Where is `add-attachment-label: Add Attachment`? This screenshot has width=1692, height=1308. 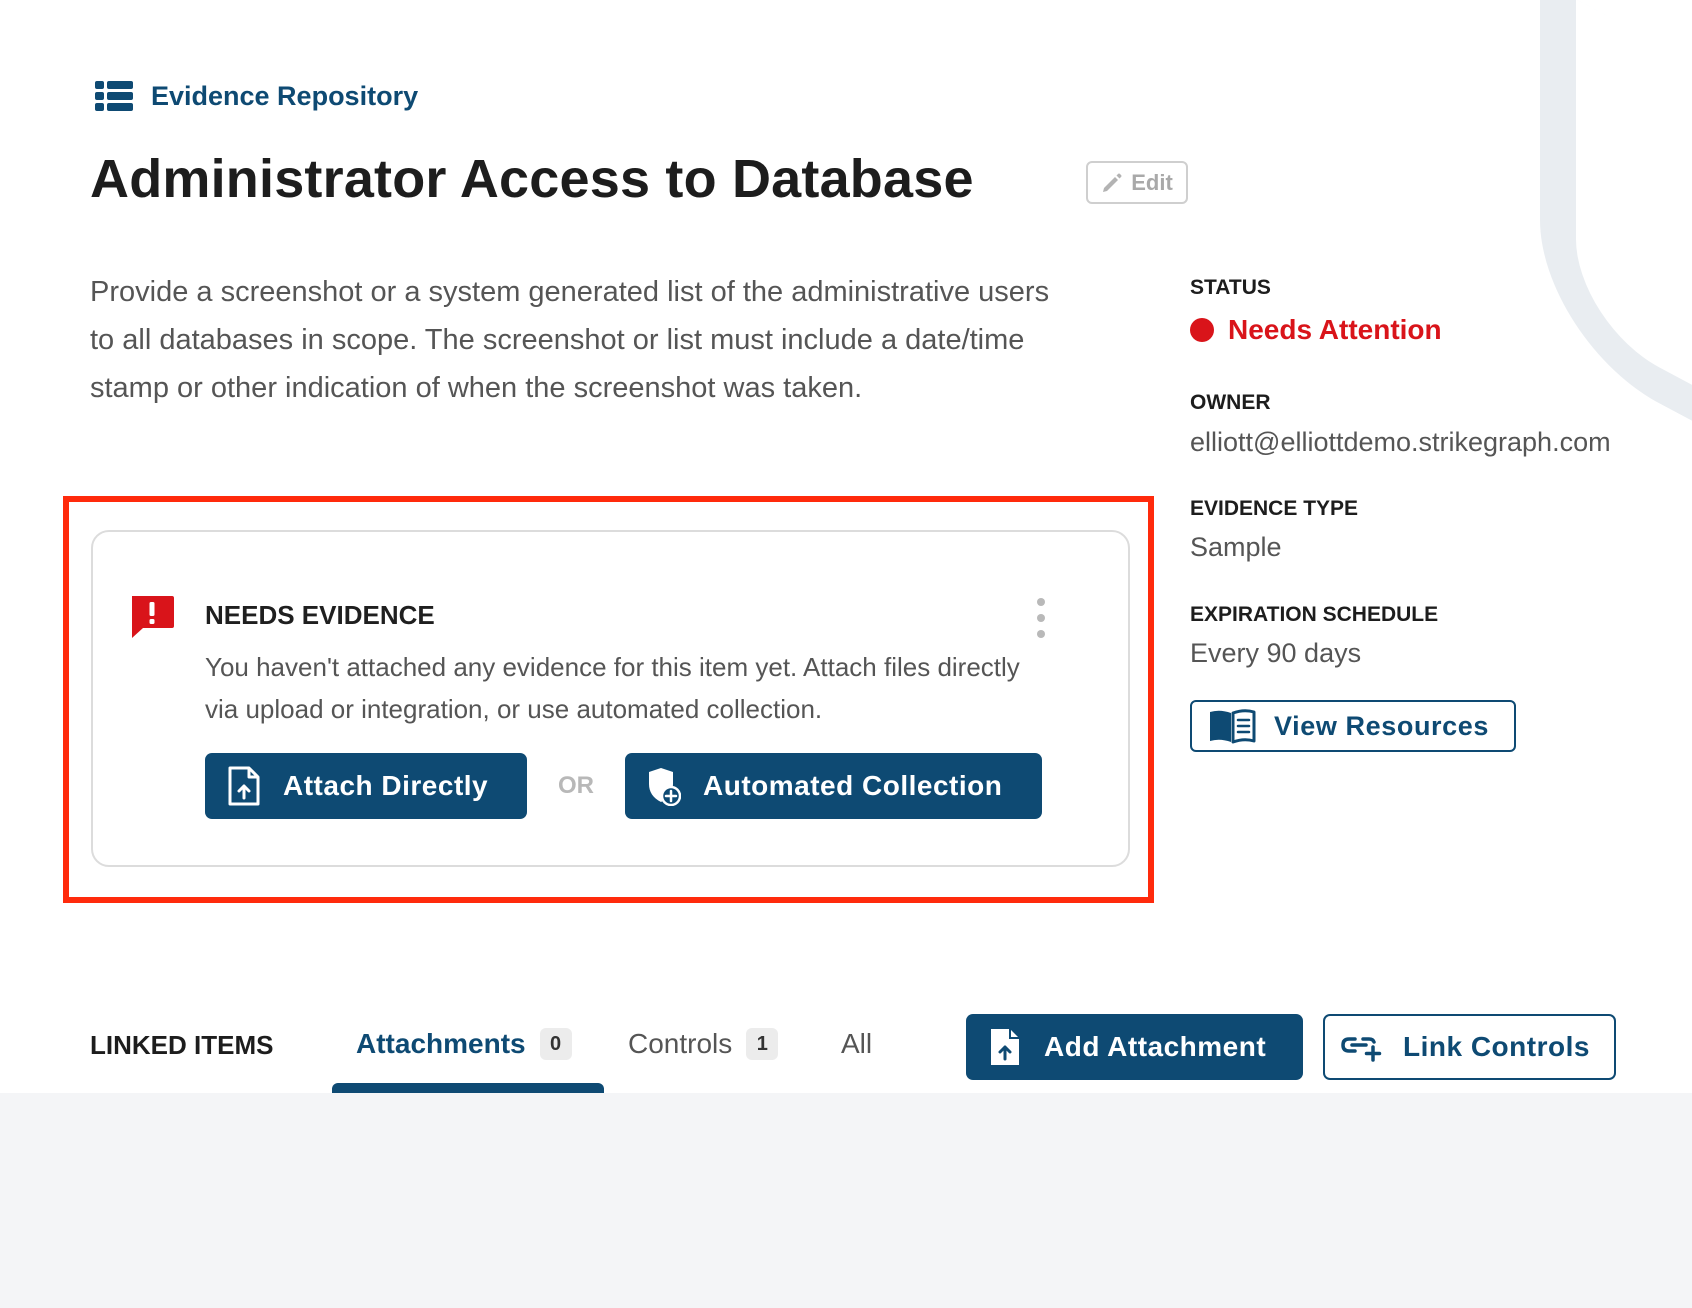 add-attachment-label: Add Attachment is located at coordinates (1155, 1046).